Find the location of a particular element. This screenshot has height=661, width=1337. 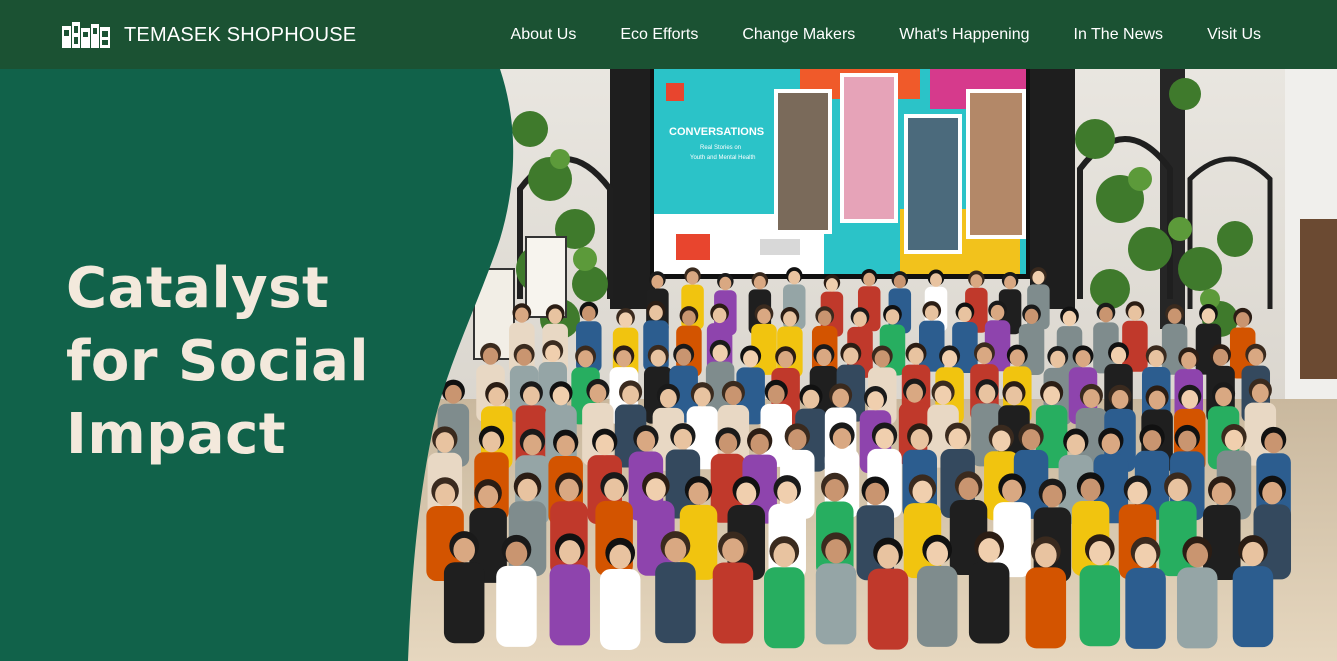

hero-headline: Catalyst for Social Impact is located at coordinates (231, 361).